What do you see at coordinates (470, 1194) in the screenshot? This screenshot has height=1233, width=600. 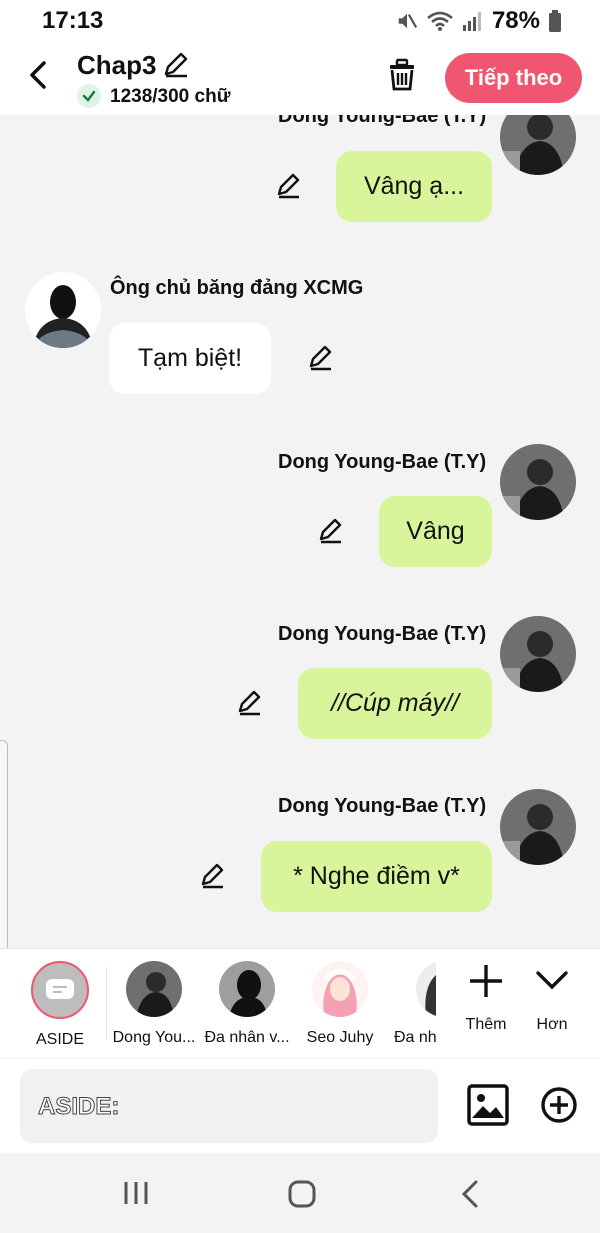 I see `back-nav-icon` at bounding box center [470, 1194].